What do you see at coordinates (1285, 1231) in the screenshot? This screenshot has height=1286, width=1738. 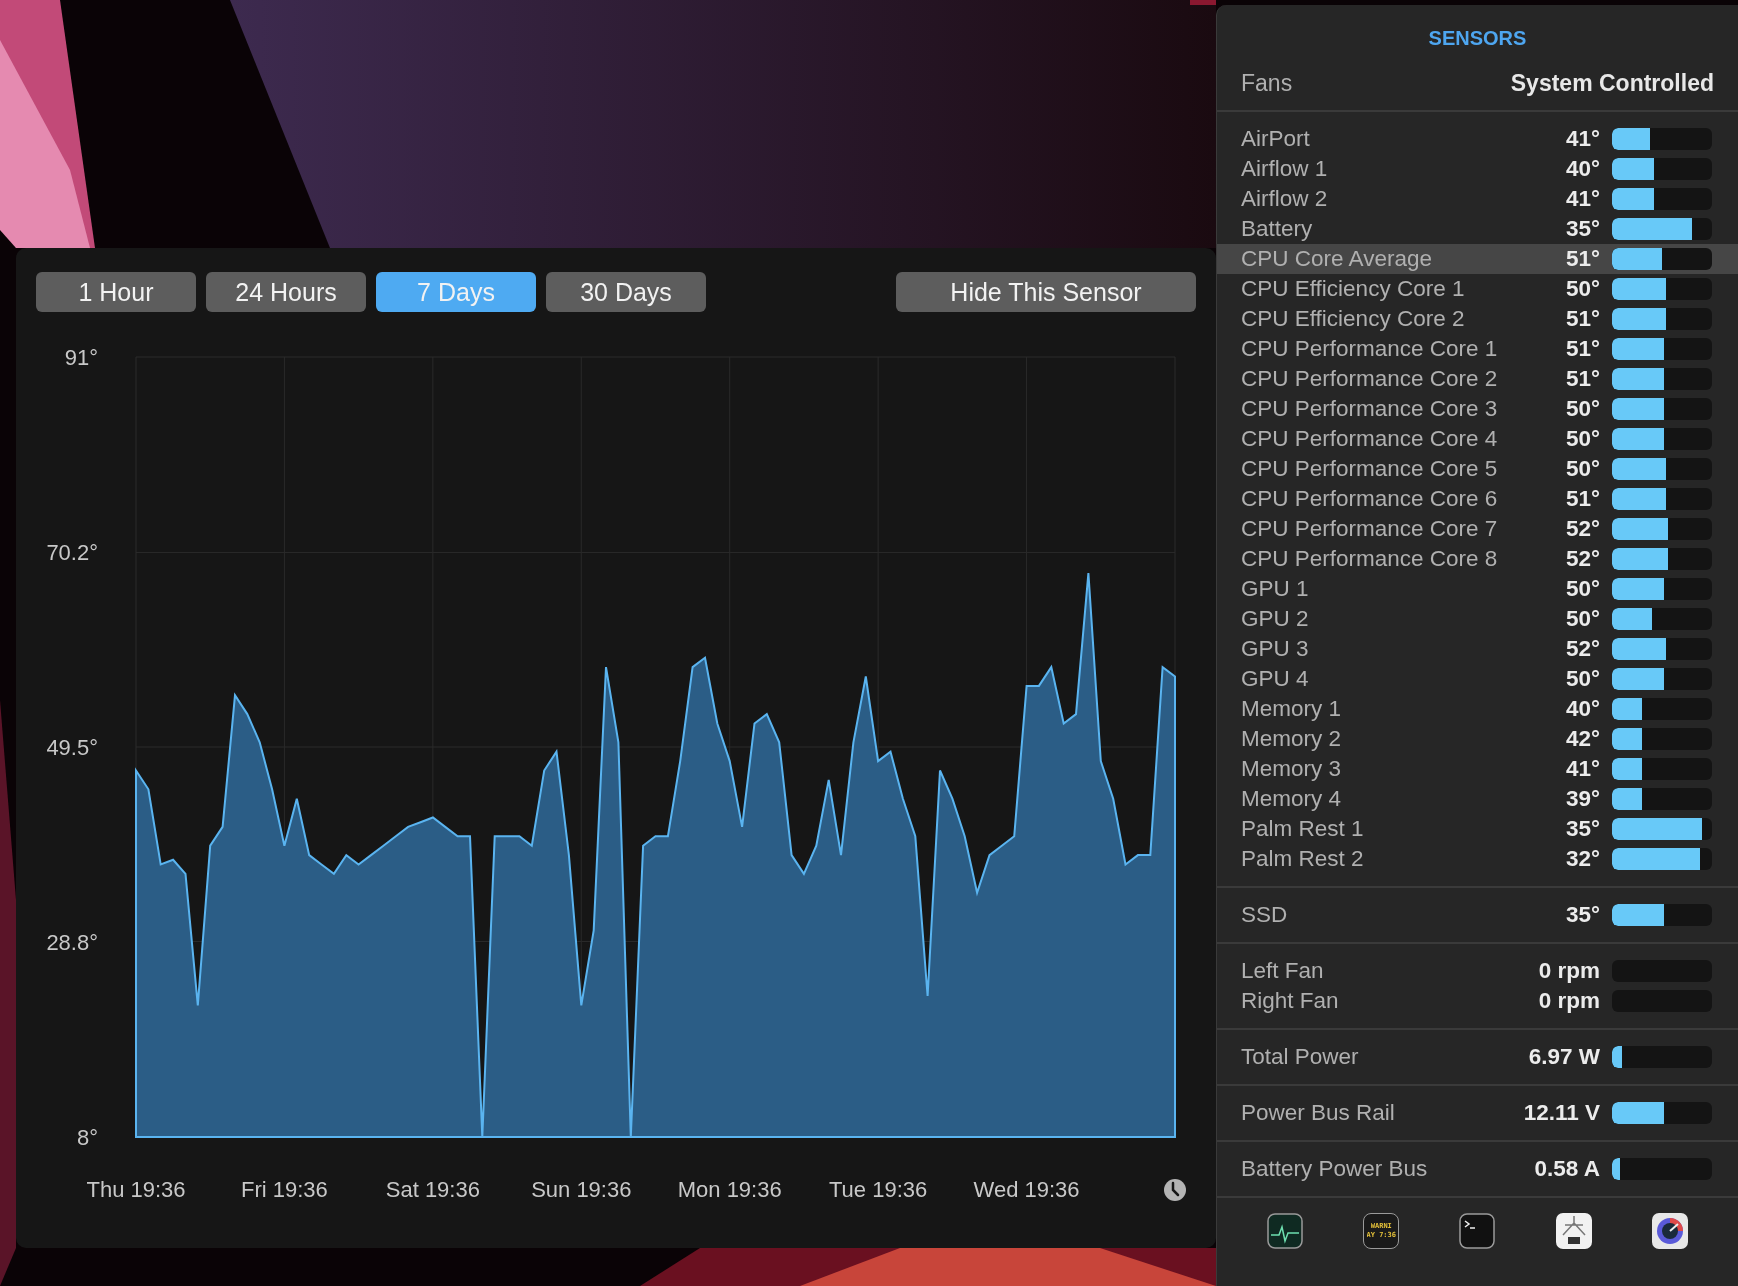 I see `heartbeat-icon` at bounding box center [1285, 1231].